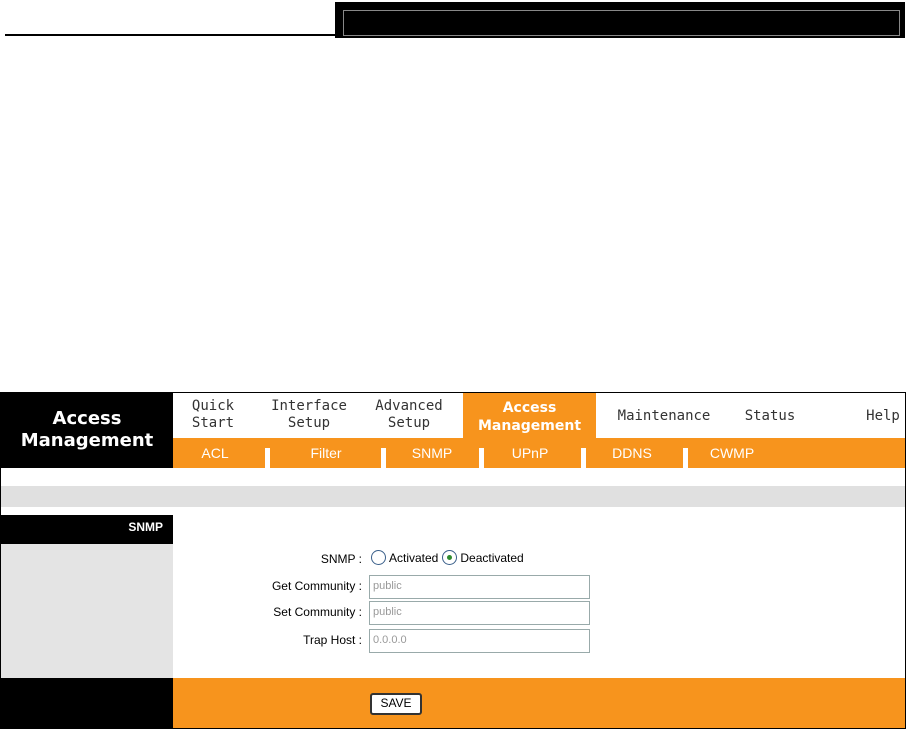  Describe the element at coordinates (87, 529) in the screenshot. I see `section-title: SNMP` at that location.